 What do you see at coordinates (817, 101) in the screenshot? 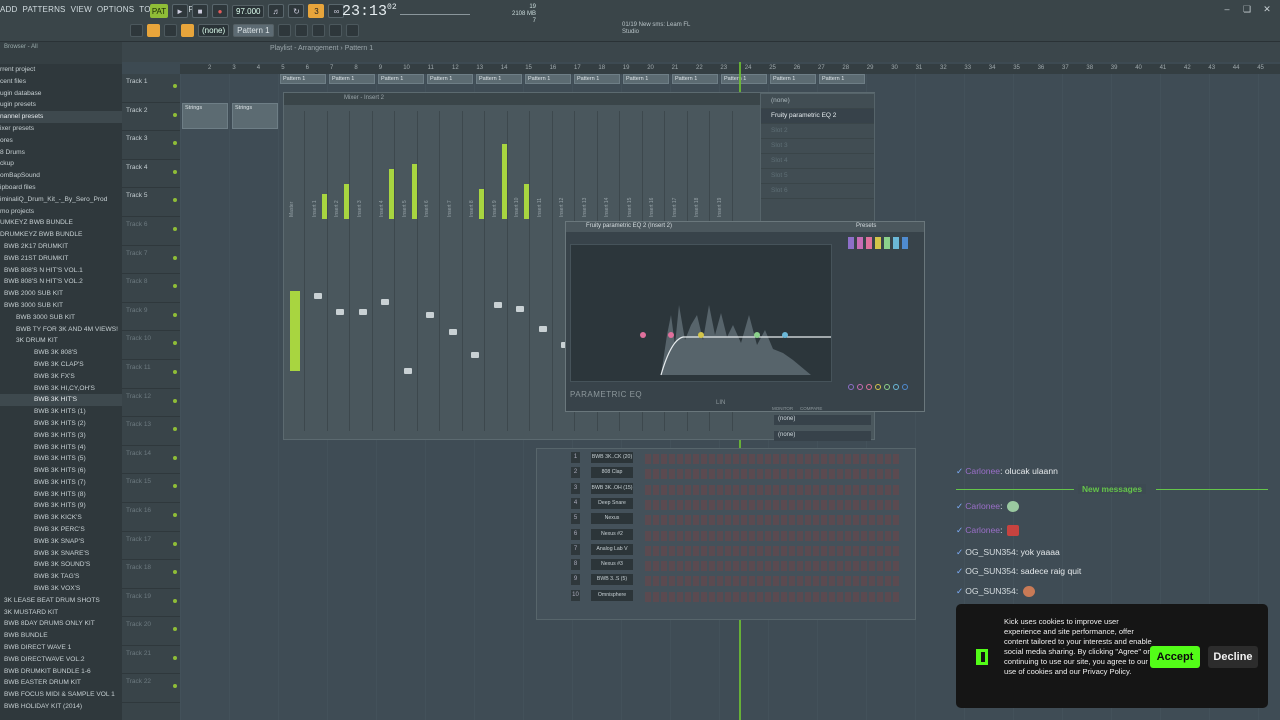
I see `insert-input-select: (none)` at bounding box center [817, 101].